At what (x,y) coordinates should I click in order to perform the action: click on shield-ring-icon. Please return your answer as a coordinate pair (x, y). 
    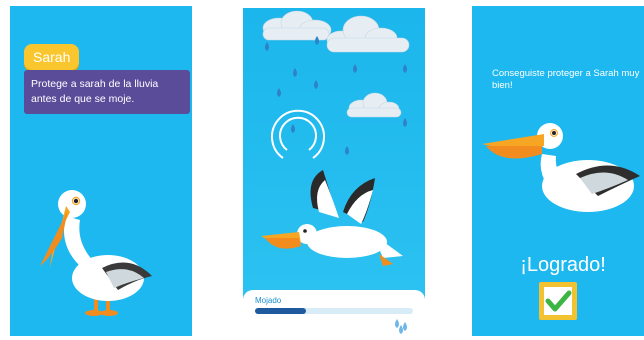
    Looking at the image, I should click on (298, 134).